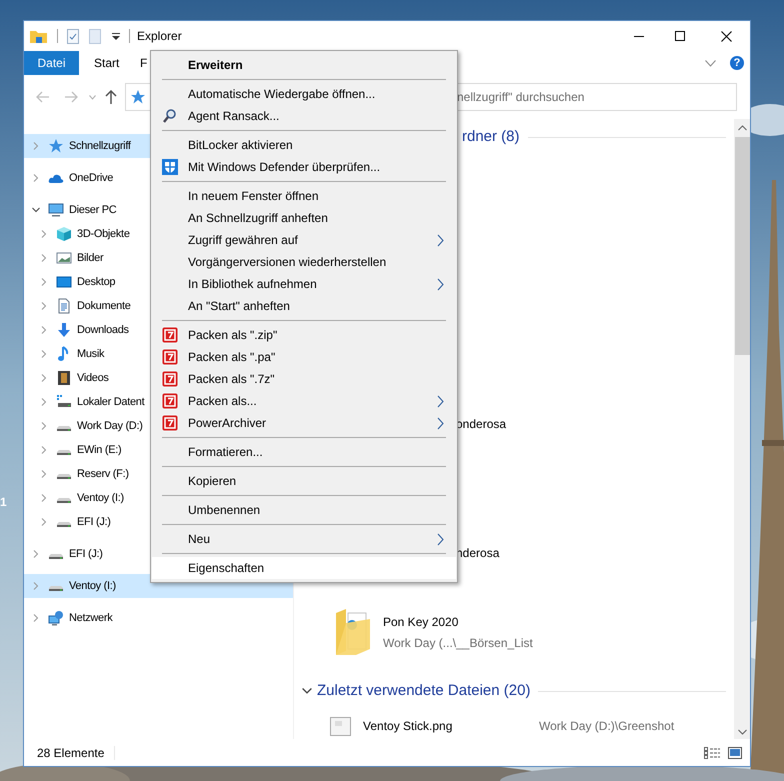 This screenshot has height=781, width=784. Describe the element at coordinates (3, 502) in the screenshot. I see `desktop-label: 1` at that location.